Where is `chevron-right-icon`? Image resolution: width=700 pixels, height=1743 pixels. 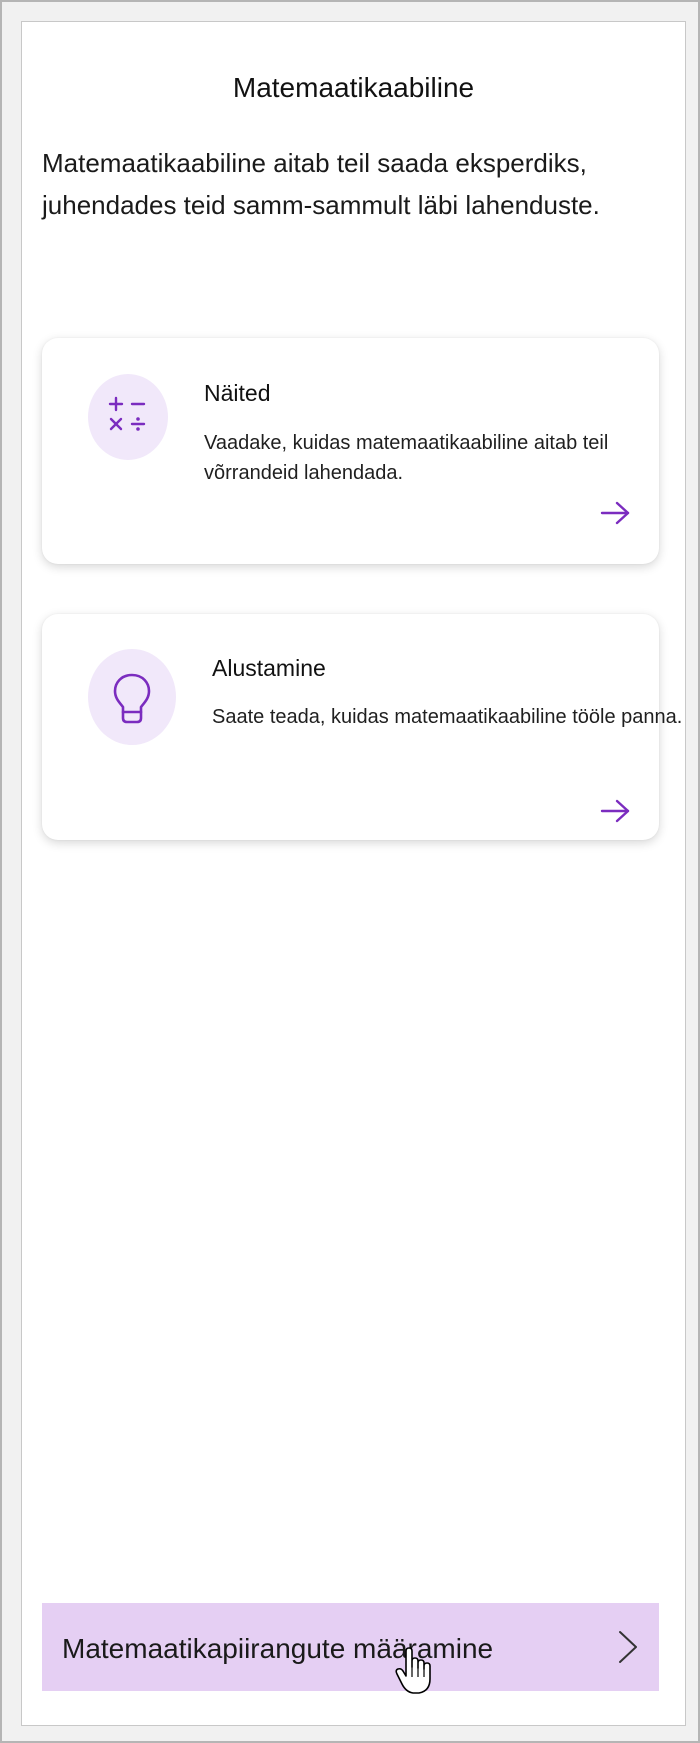 chevron-right-icon is located at coordinates (628, 1647).